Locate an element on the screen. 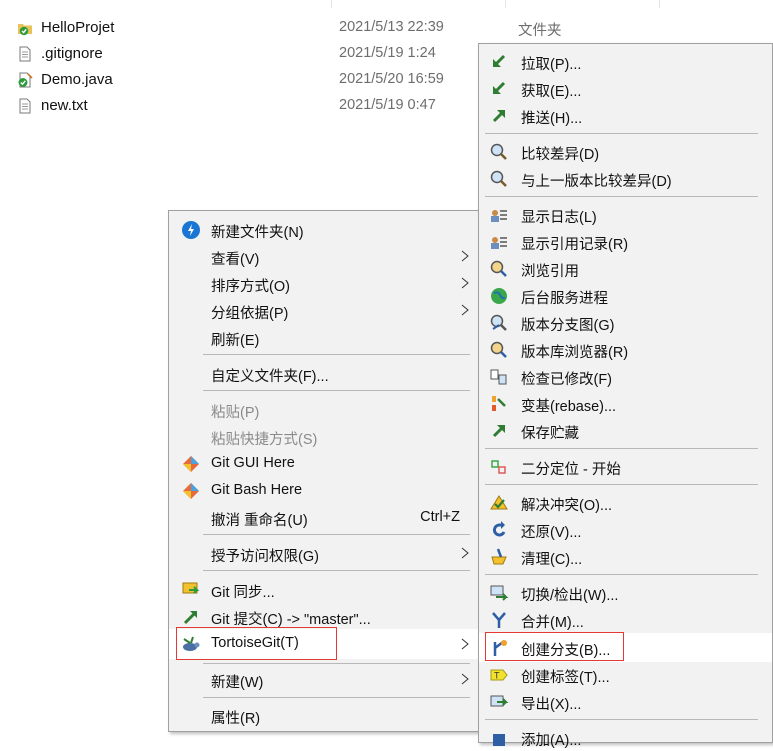 This screenshot has height=751, width=773. git-gui-icon is located at coordinates (191, 464).